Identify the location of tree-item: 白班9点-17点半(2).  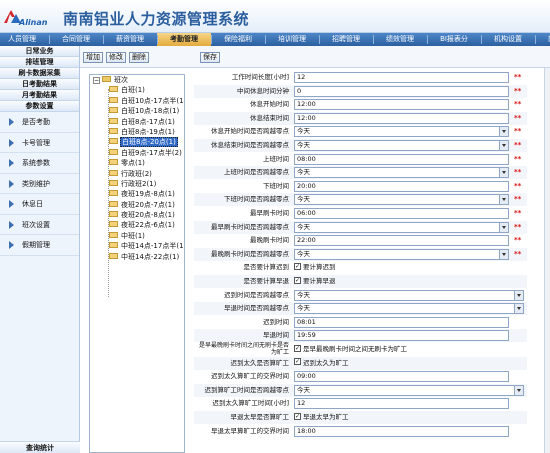
(137, 153).